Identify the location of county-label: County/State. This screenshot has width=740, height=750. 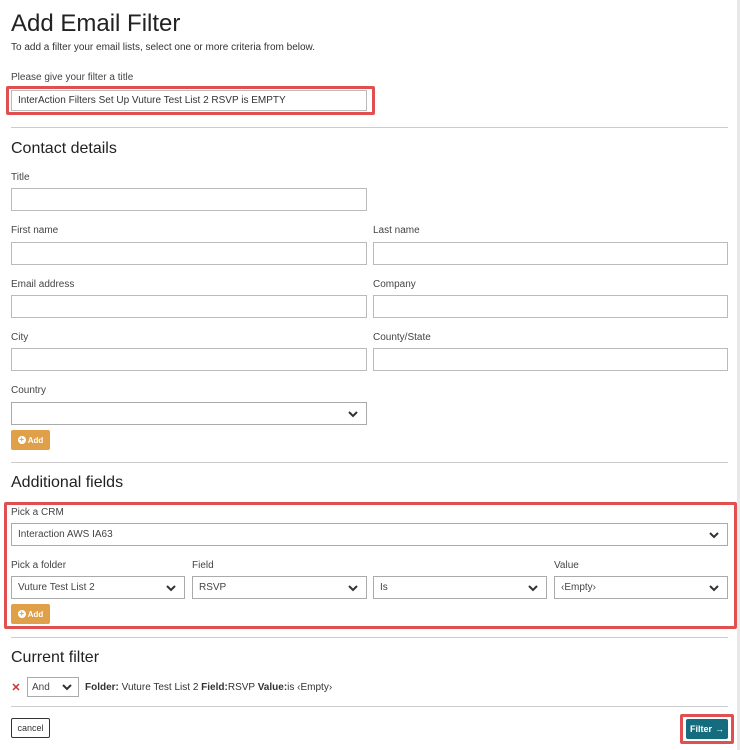
(402, 337).